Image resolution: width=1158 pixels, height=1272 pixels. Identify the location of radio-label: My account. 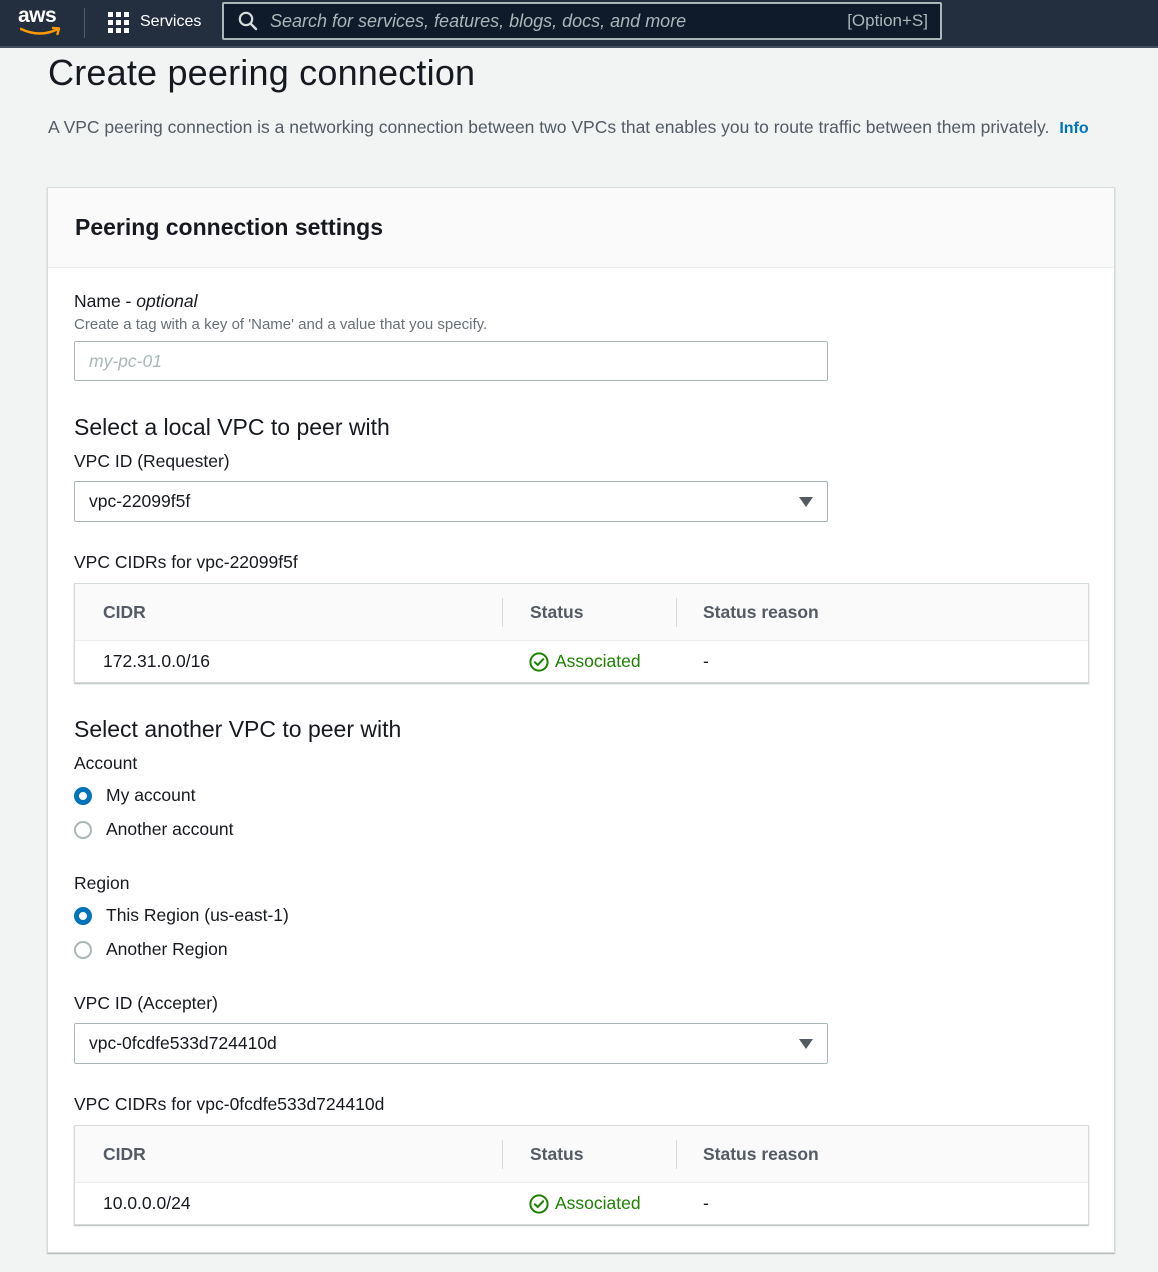
(151, 795).